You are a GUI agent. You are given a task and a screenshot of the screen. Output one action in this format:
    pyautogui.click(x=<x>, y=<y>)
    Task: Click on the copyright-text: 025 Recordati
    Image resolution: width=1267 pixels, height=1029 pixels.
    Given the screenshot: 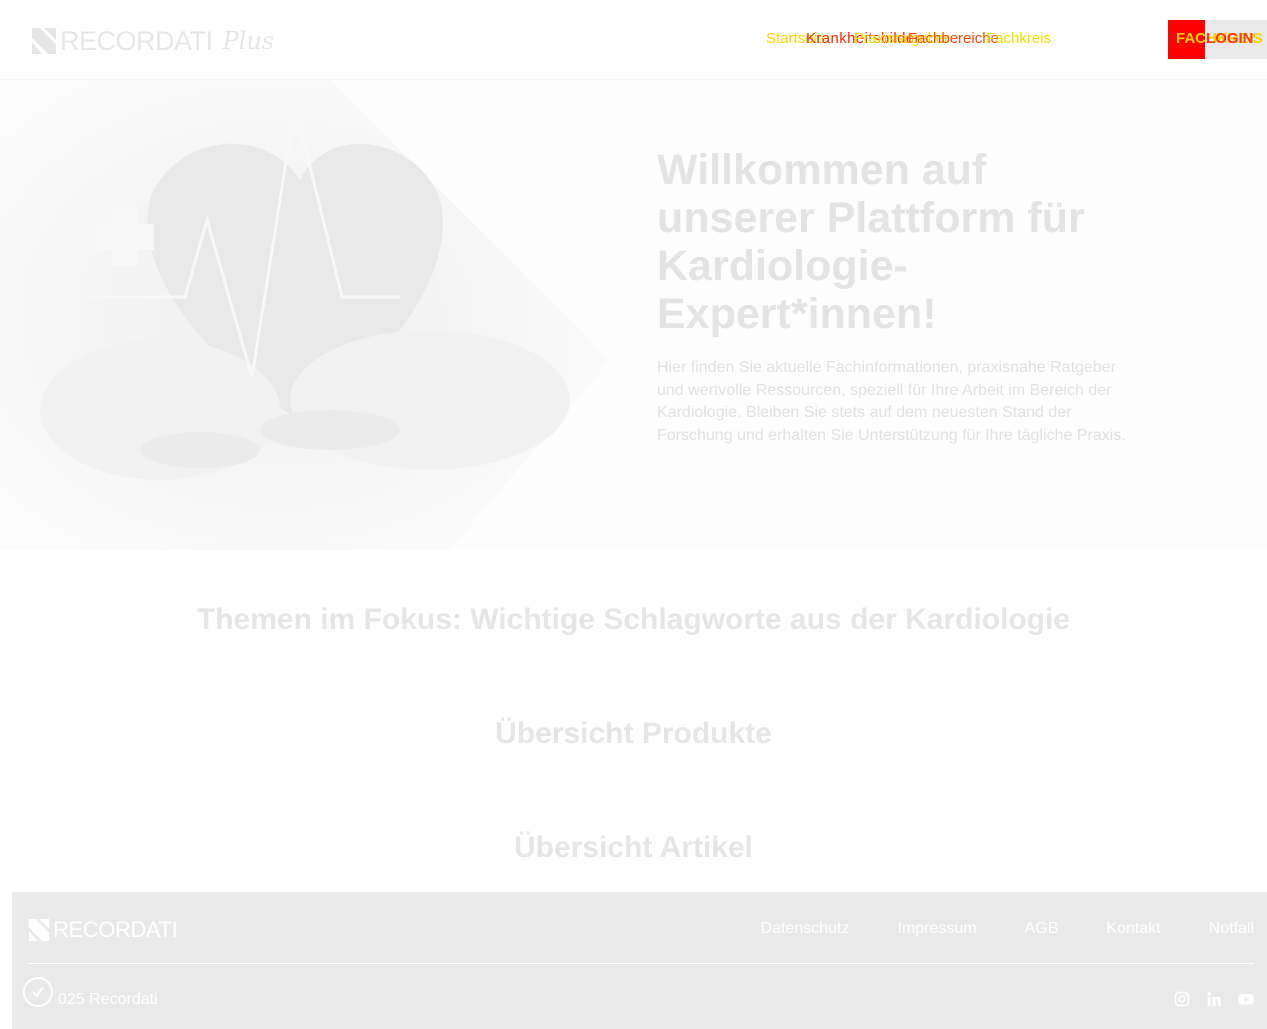 What is the action you would take?
    pyautogui.click(x=108, y=999)
    